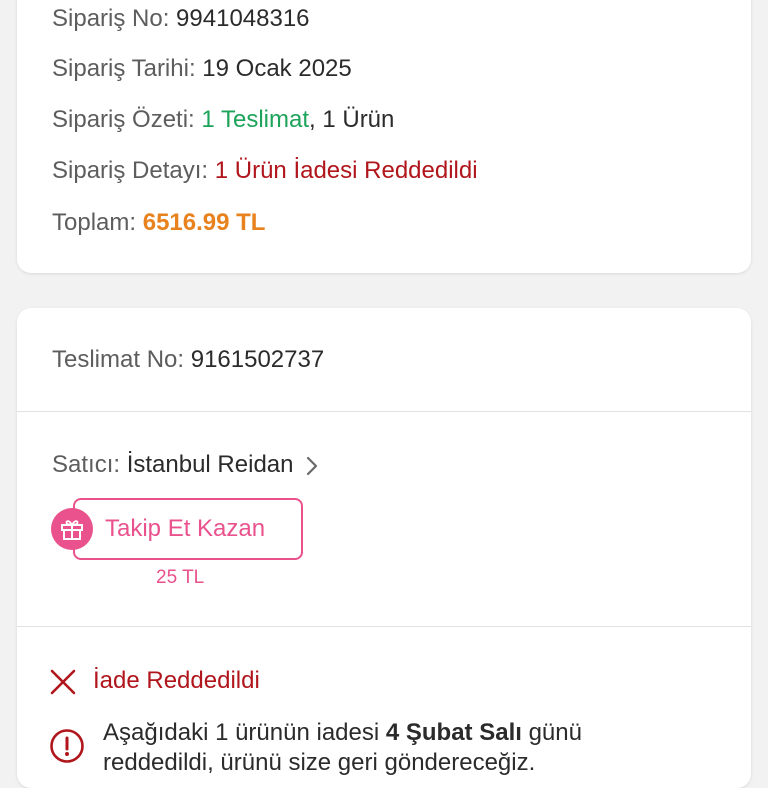  Describe the element at coordinates (118, 359) in the screenshot. I see `delivery-number-label: Teslimat No:` at that location.